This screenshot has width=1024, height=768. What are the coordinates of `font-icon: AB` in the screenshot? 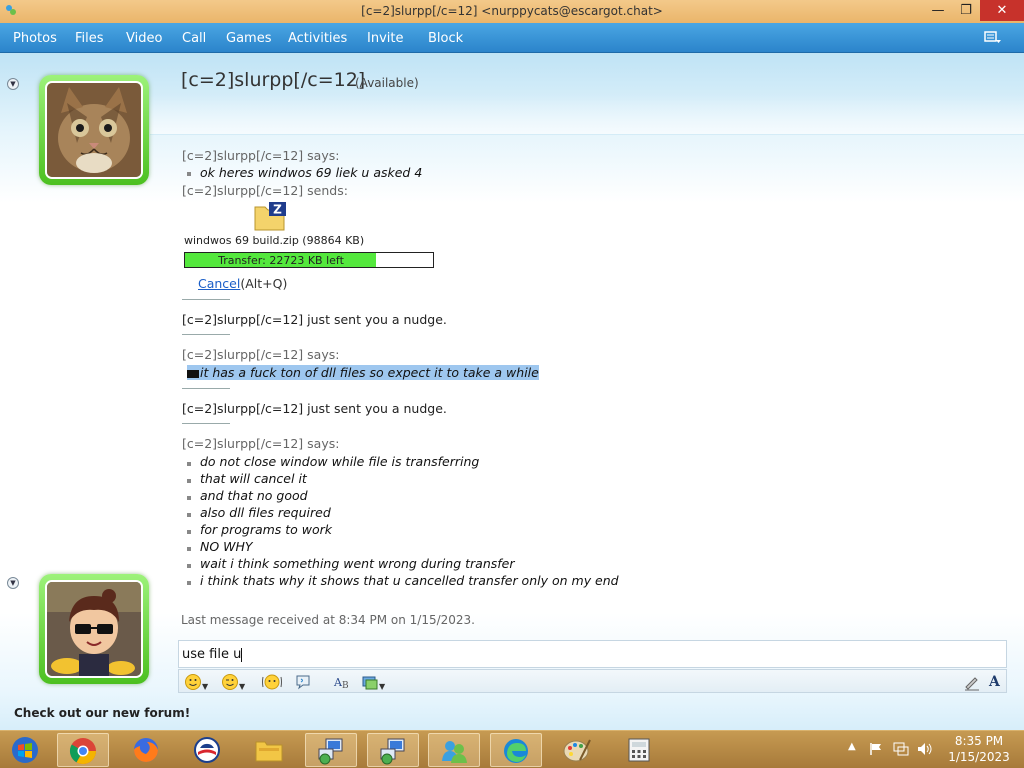 It's located at (343, 682).